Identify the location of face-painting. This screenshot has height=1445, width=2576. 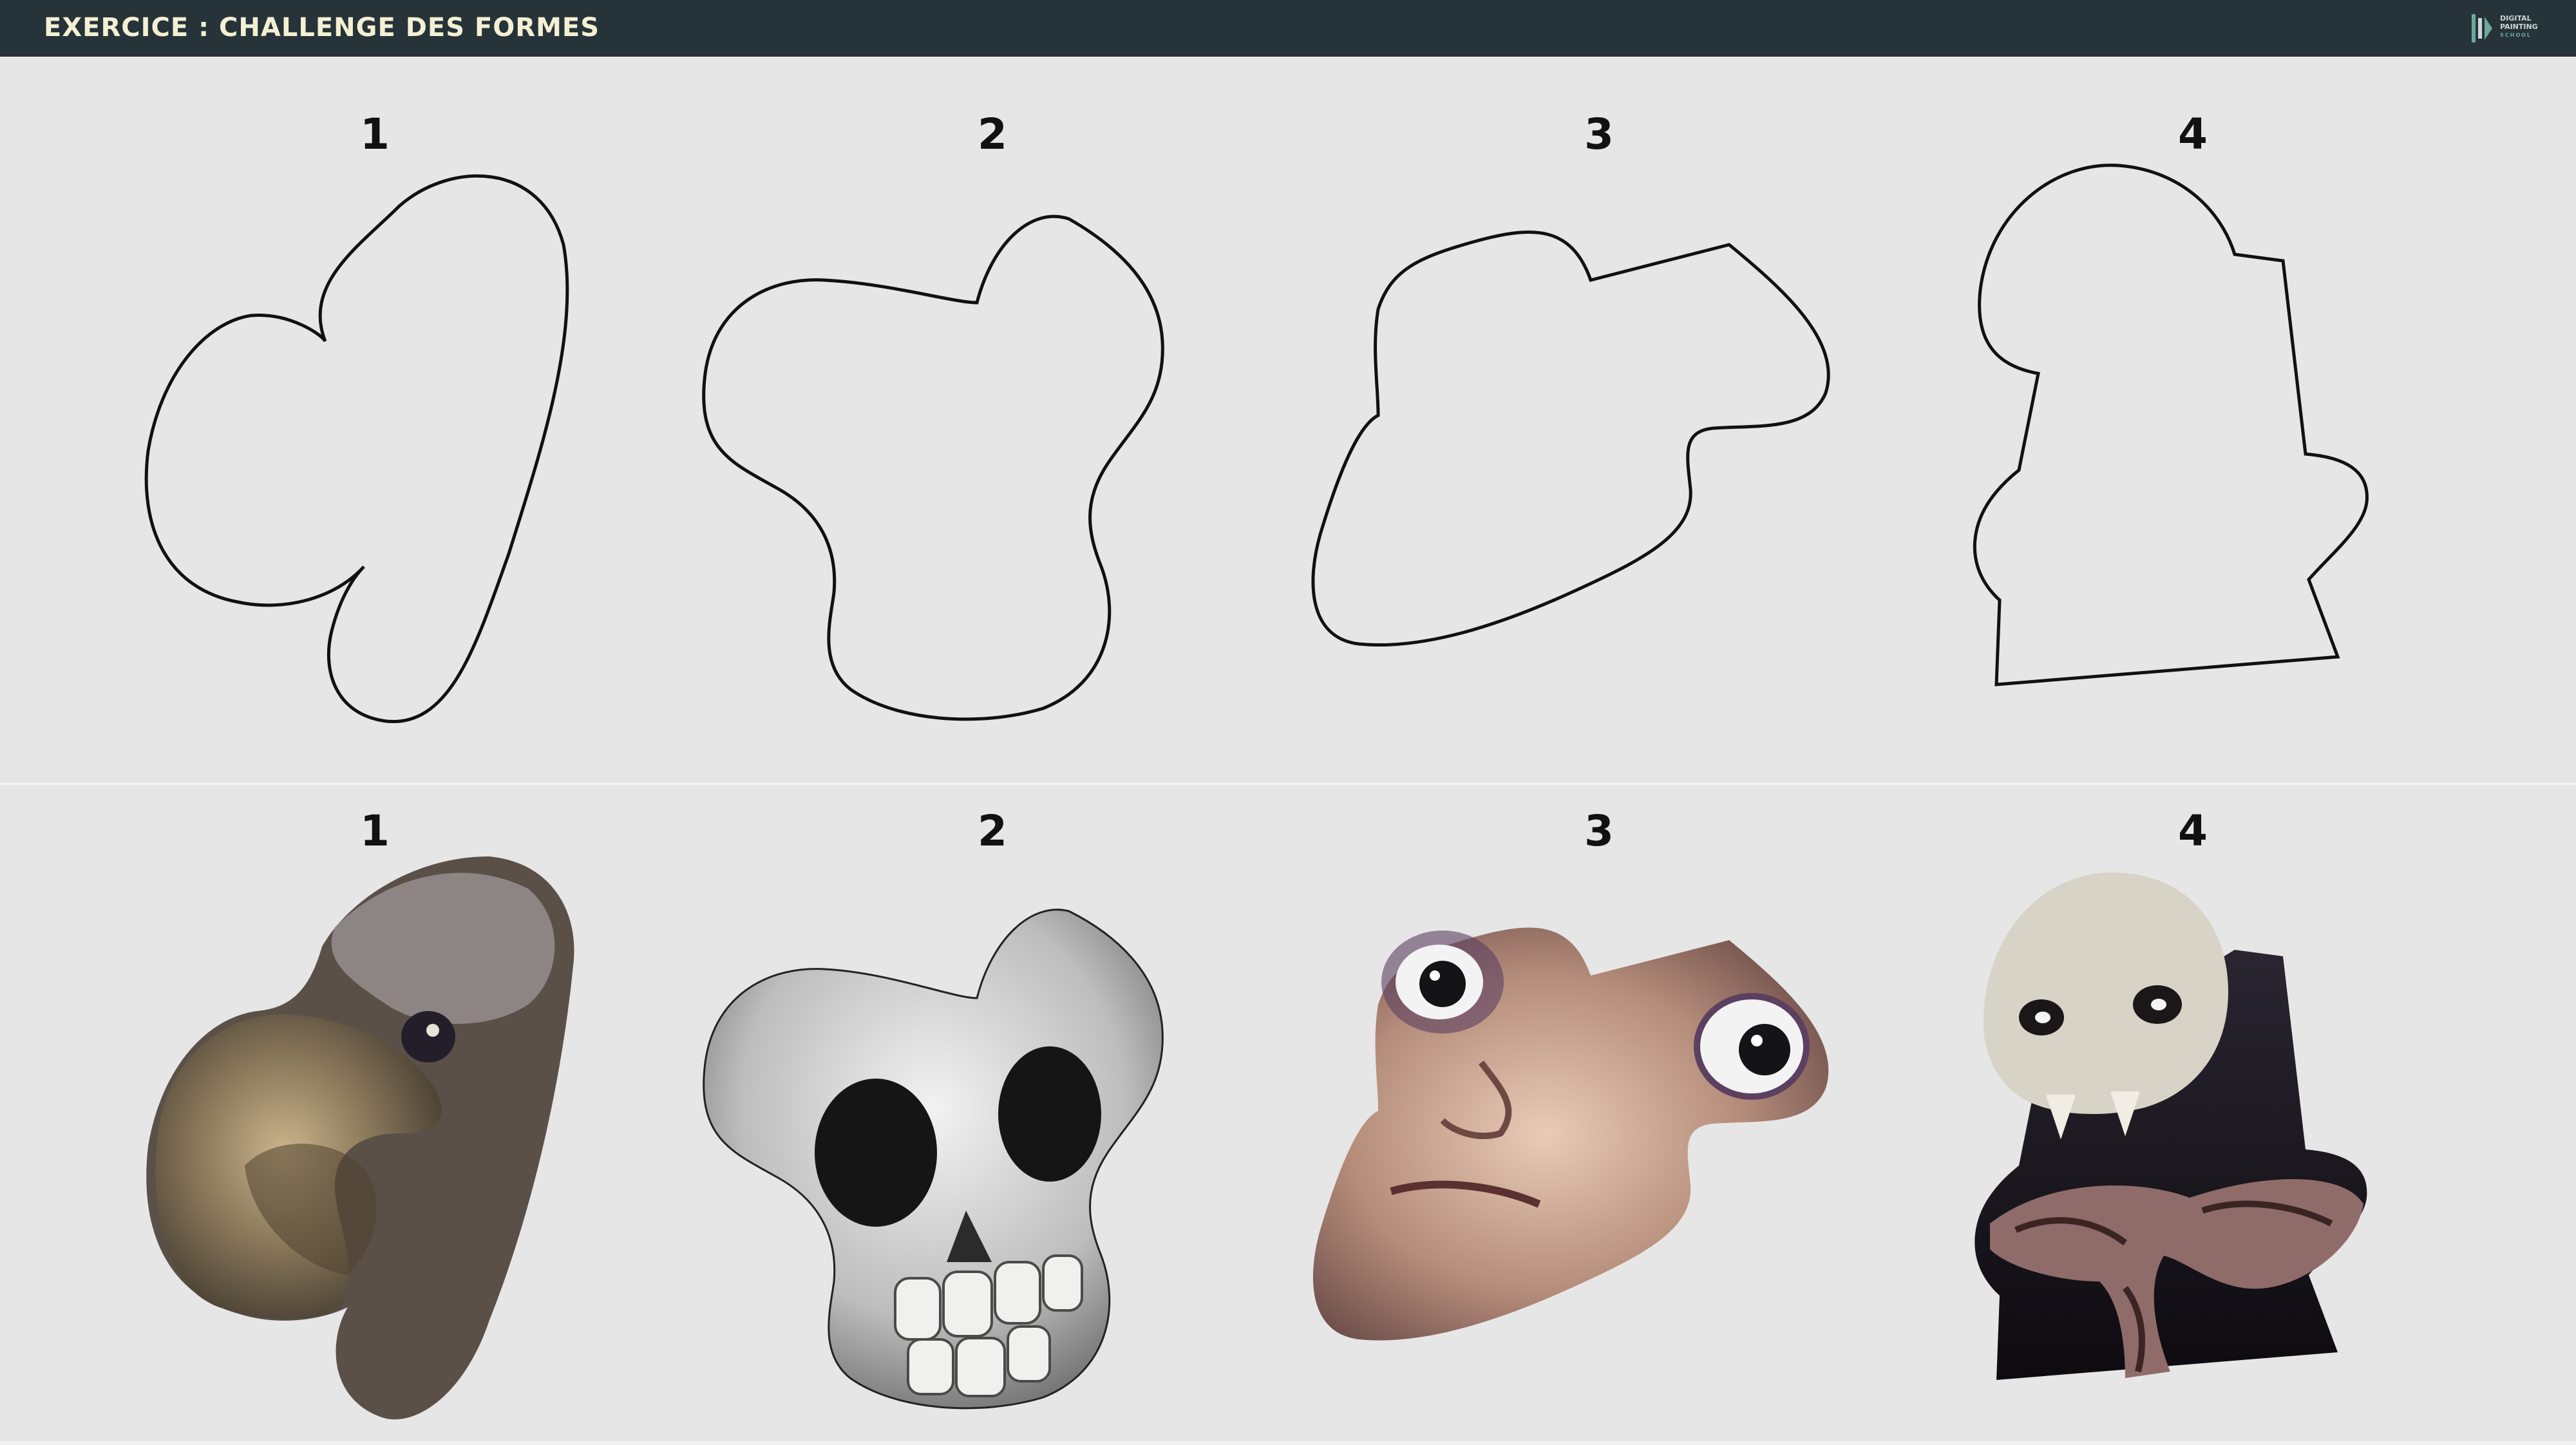
(1570, 1134).